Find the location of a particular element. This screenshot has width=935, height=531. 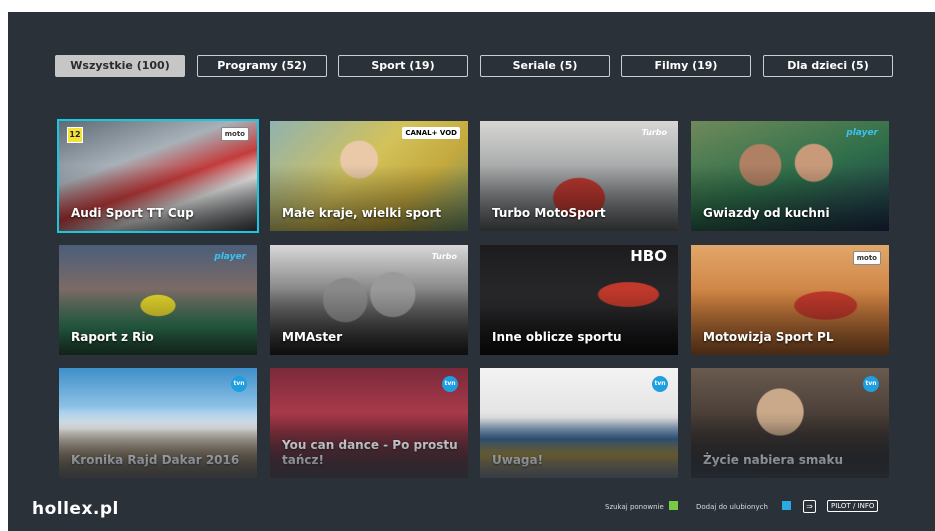

tile-title: You can dance - Po prostu tańcz! is located at coordinates (370, 452).